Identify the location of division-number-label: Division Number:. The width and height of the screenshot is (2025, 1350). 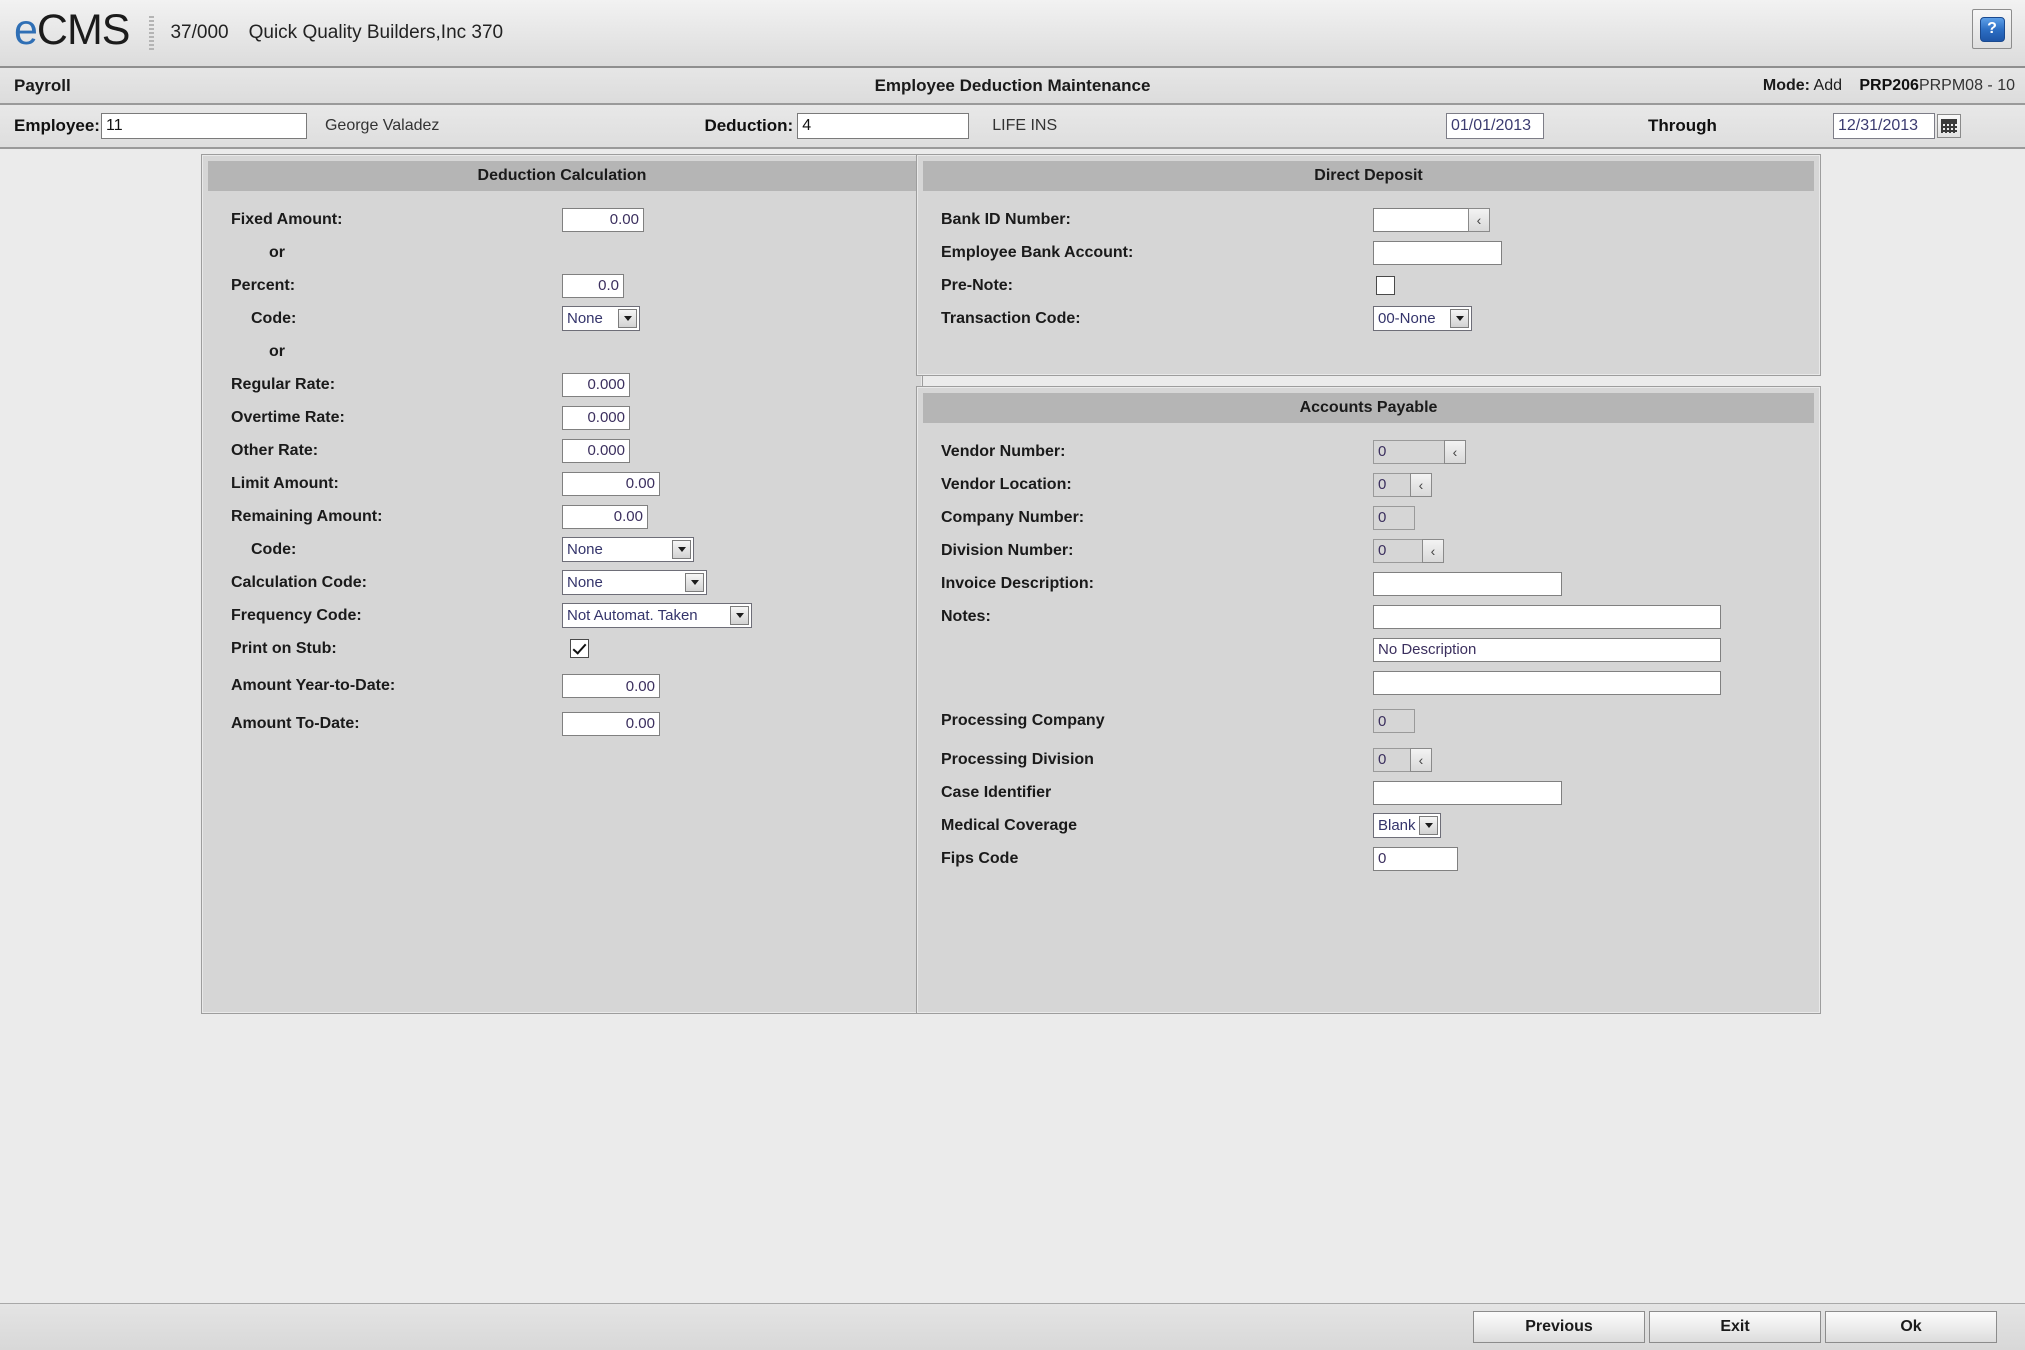
(1007, 550).